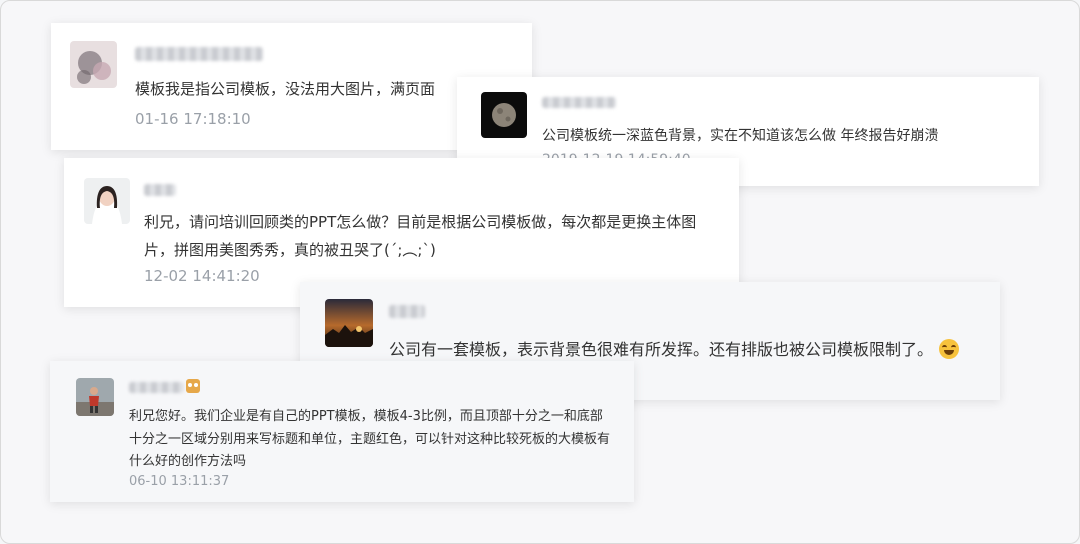 The width and height of the screenshot is (1080, 544). What do you see at coordinates (370, 439) in the screenshot?
I see `comment-text-line-2: 十分之一区域分别用来写标题和单位，主题红色，可以针对这种比较死板的大模板有` at bounding box center [370, 439].